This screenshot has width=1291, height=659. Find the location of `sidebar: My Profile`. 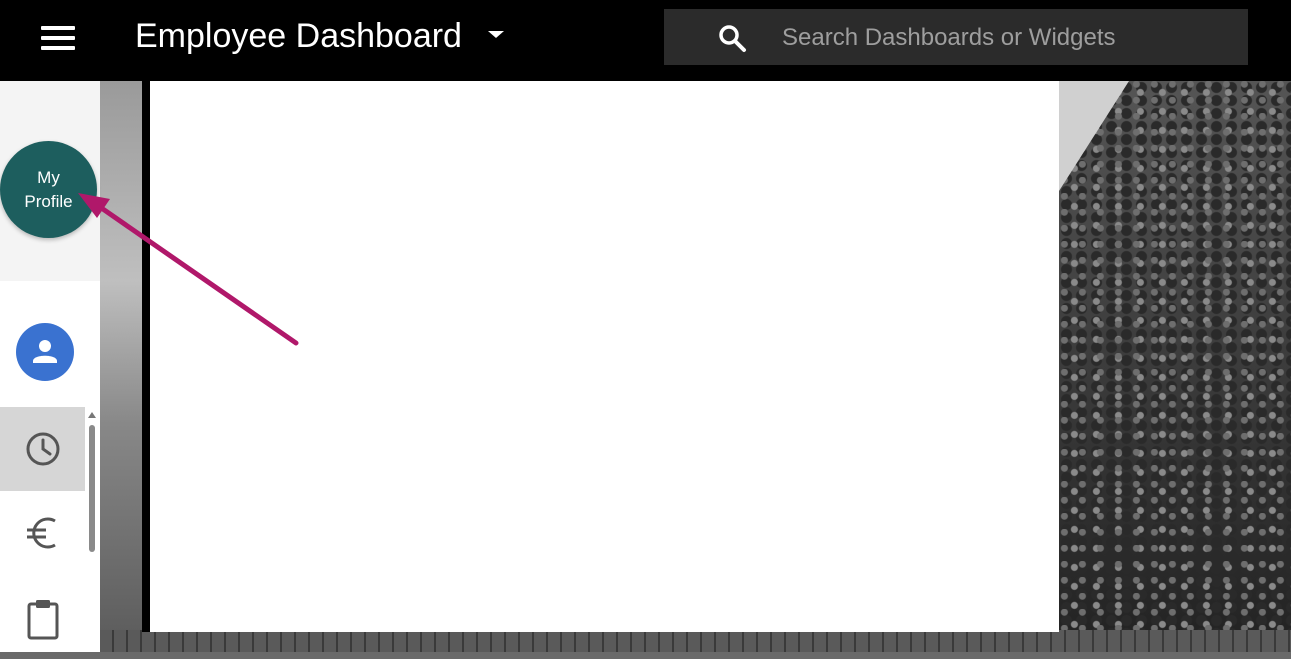

sidebar: My Profile is located at coordinates (50, 366).